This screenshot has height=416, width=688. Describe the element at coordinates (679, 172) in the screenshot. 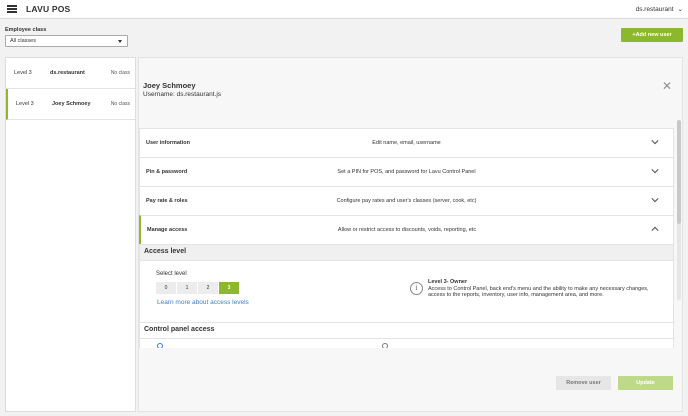

I see `scrollbar-thumb` at that location.